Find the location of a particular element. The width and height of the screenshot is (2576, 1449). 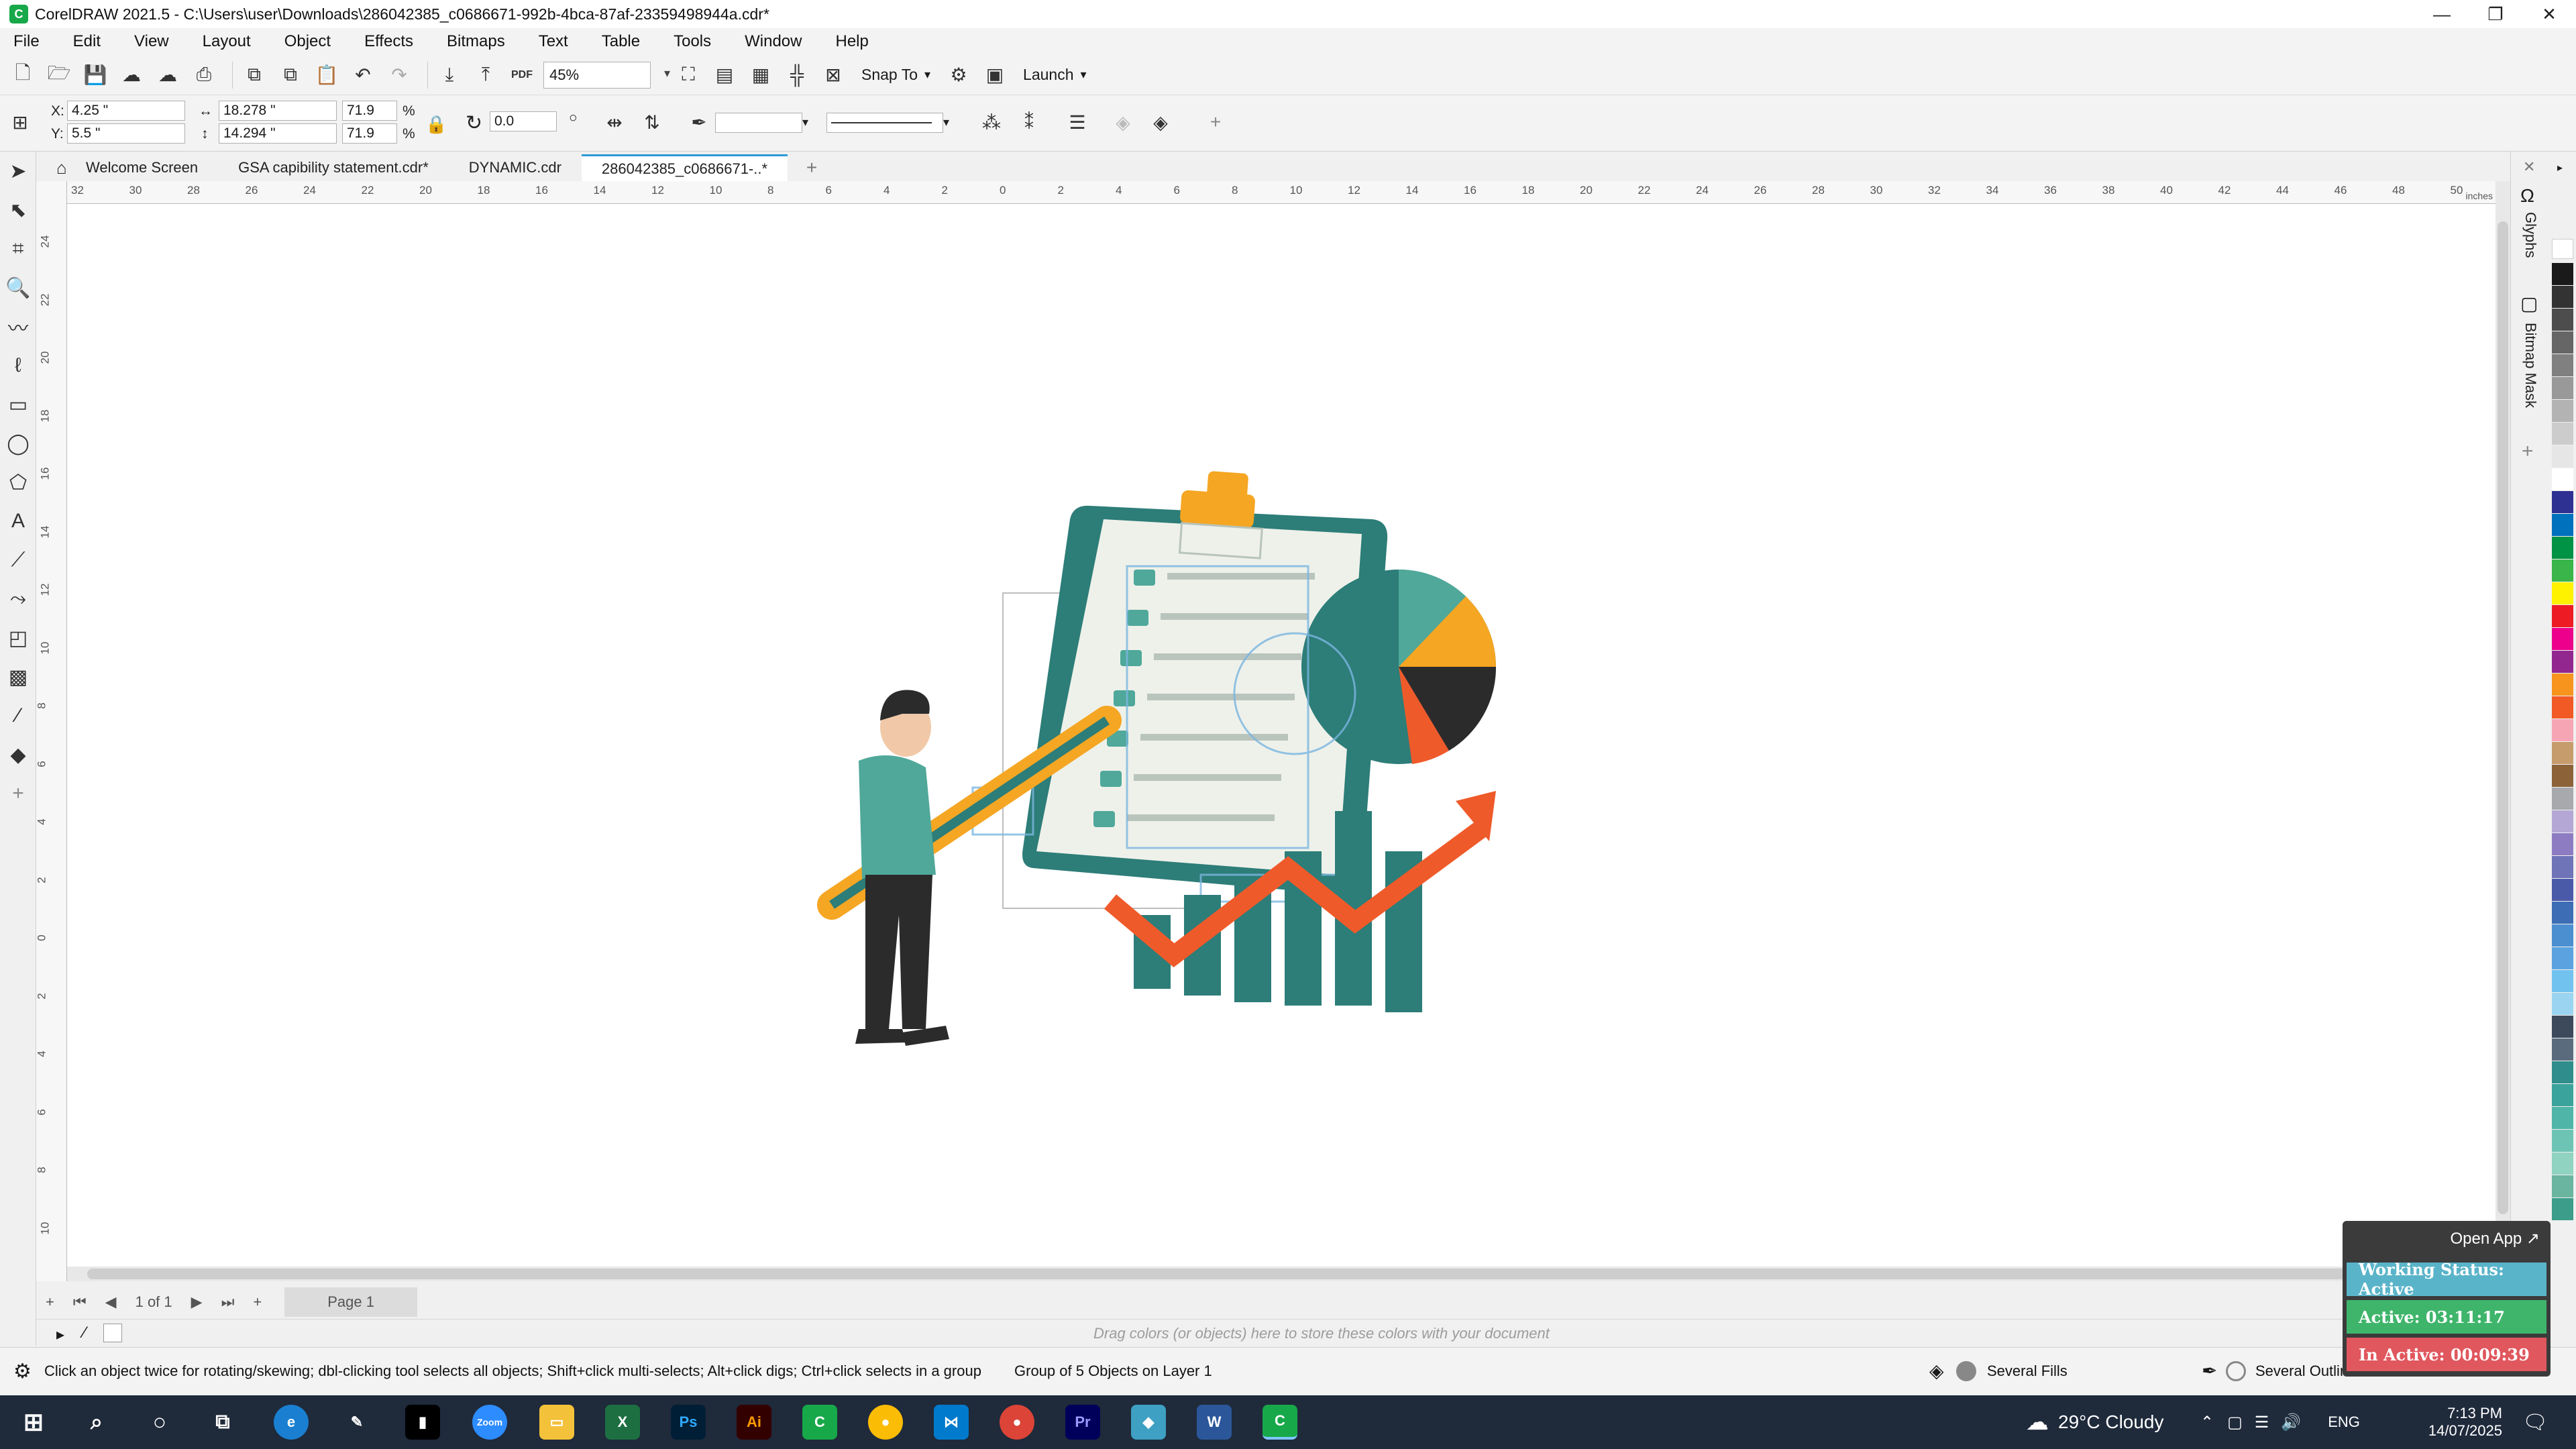

minimize-icon: — is located at coordinates (2442, 14).